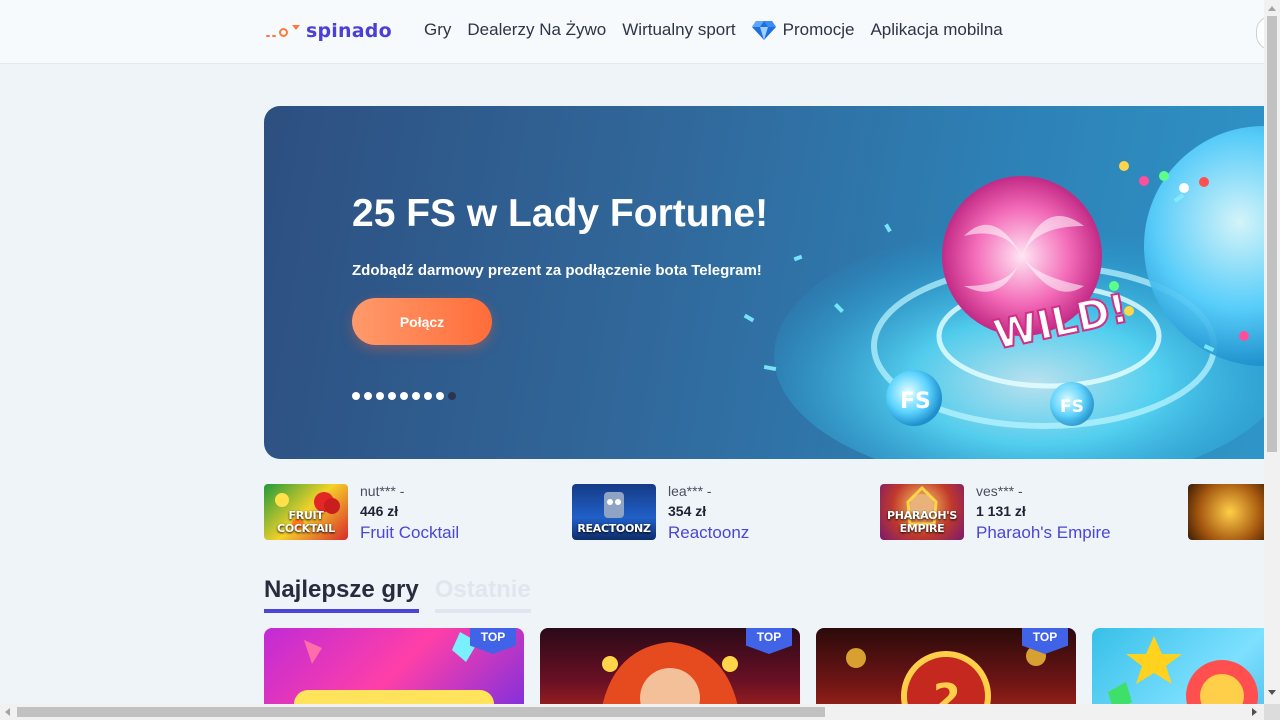  Describe the element at coordinates (421, 712) in the screenshot. I see `horizontal-scroll-thumb` at that location.